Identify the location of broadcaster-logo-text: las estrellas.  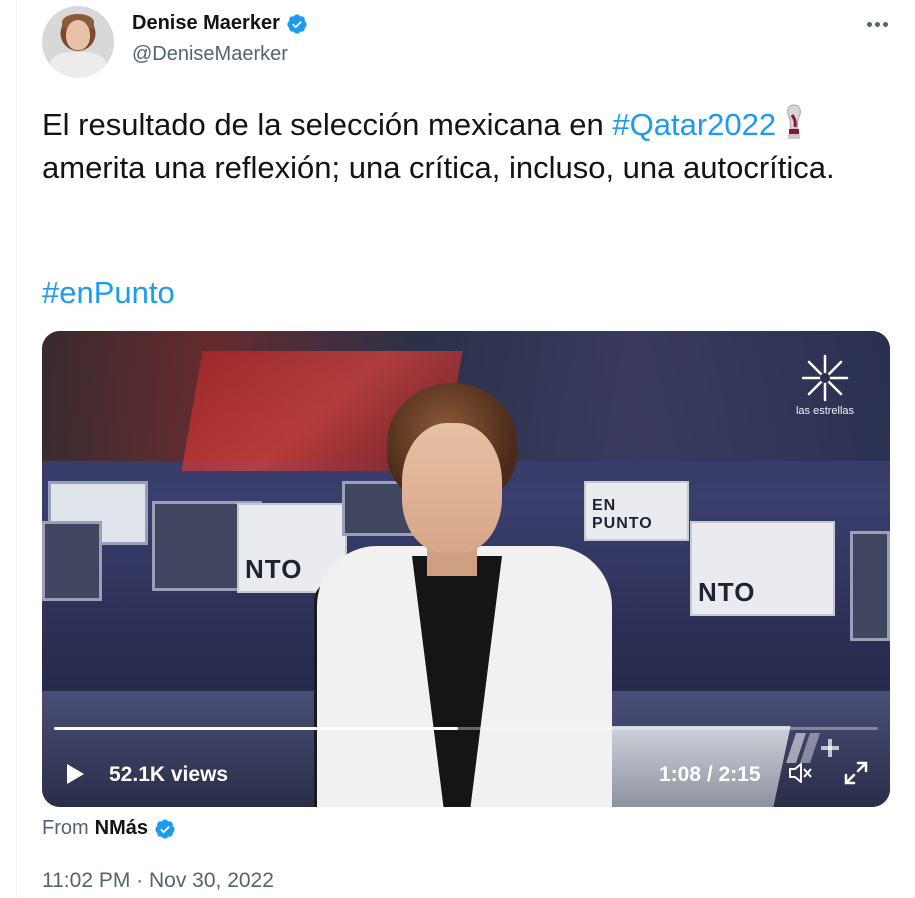
(825, 411).